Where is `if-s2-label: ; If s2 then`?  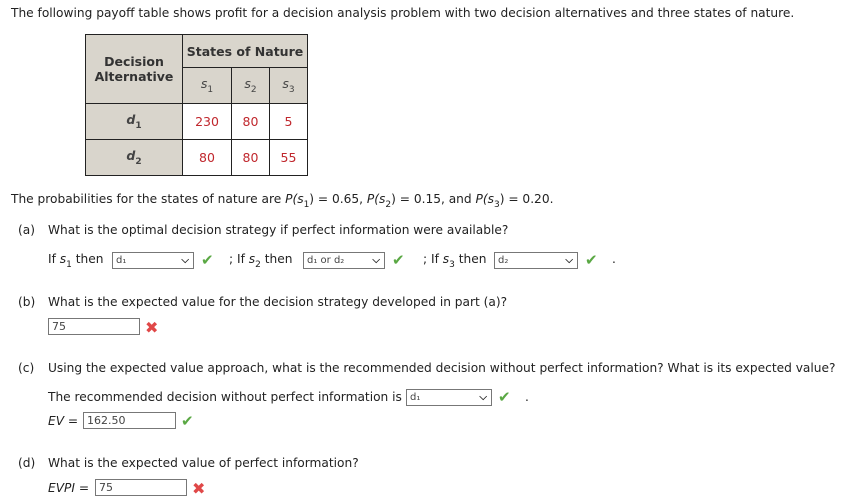
if-s2-label: ; If s2 then is located at coordinates (261, 261).